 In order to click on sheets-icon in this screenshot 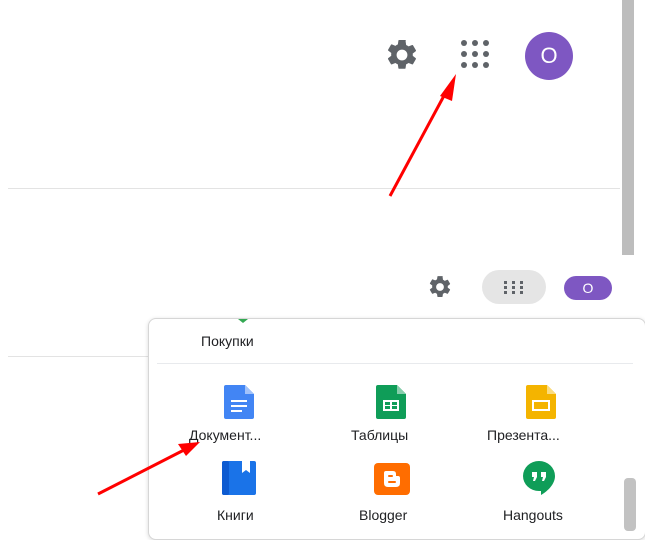, I will do `click(391, 402)`.